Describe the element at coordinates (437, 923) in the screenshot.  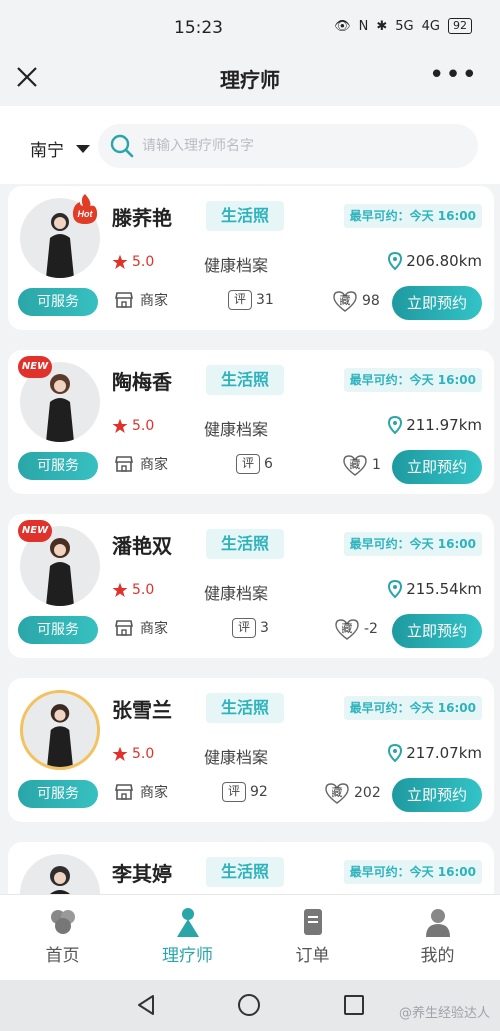
I see `profile-icon` at that location.